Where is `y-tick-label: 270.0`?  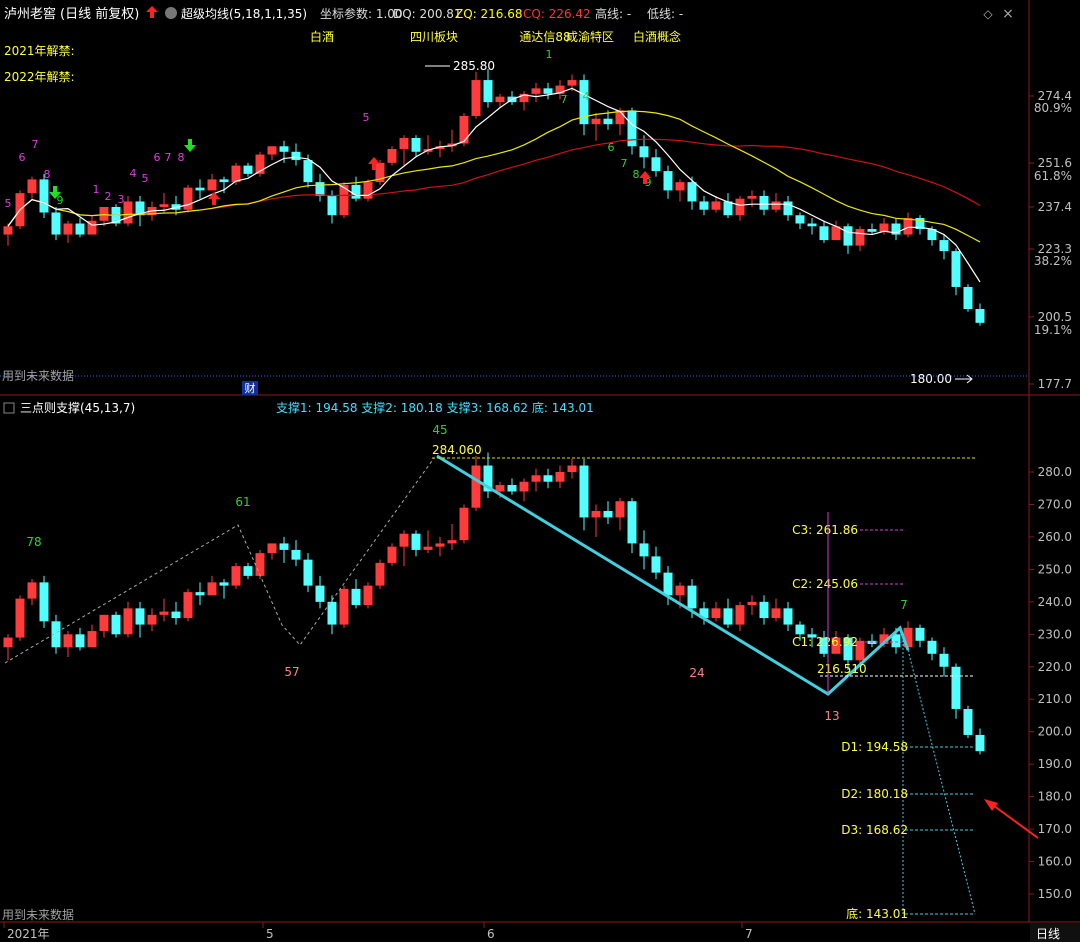 y-tick-label: 270.0 is located at coordinates (1055, 504).